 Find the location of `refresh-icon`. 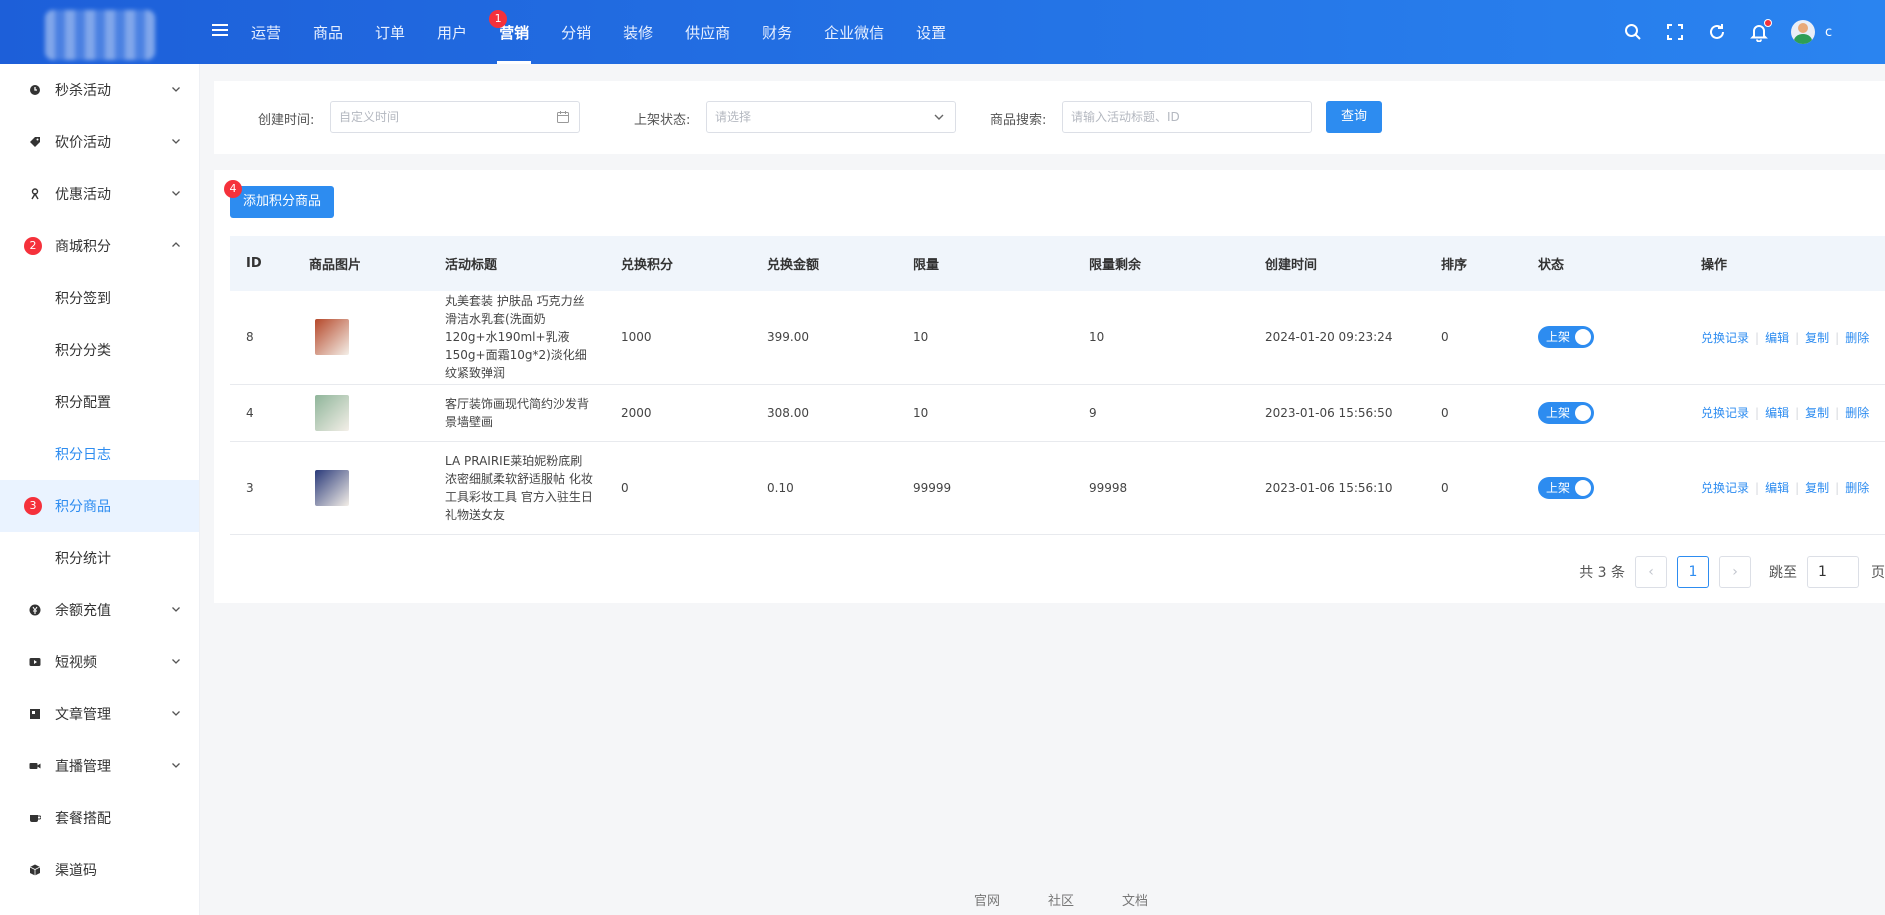

refresh-icon is located at coordinates (1717, 32).